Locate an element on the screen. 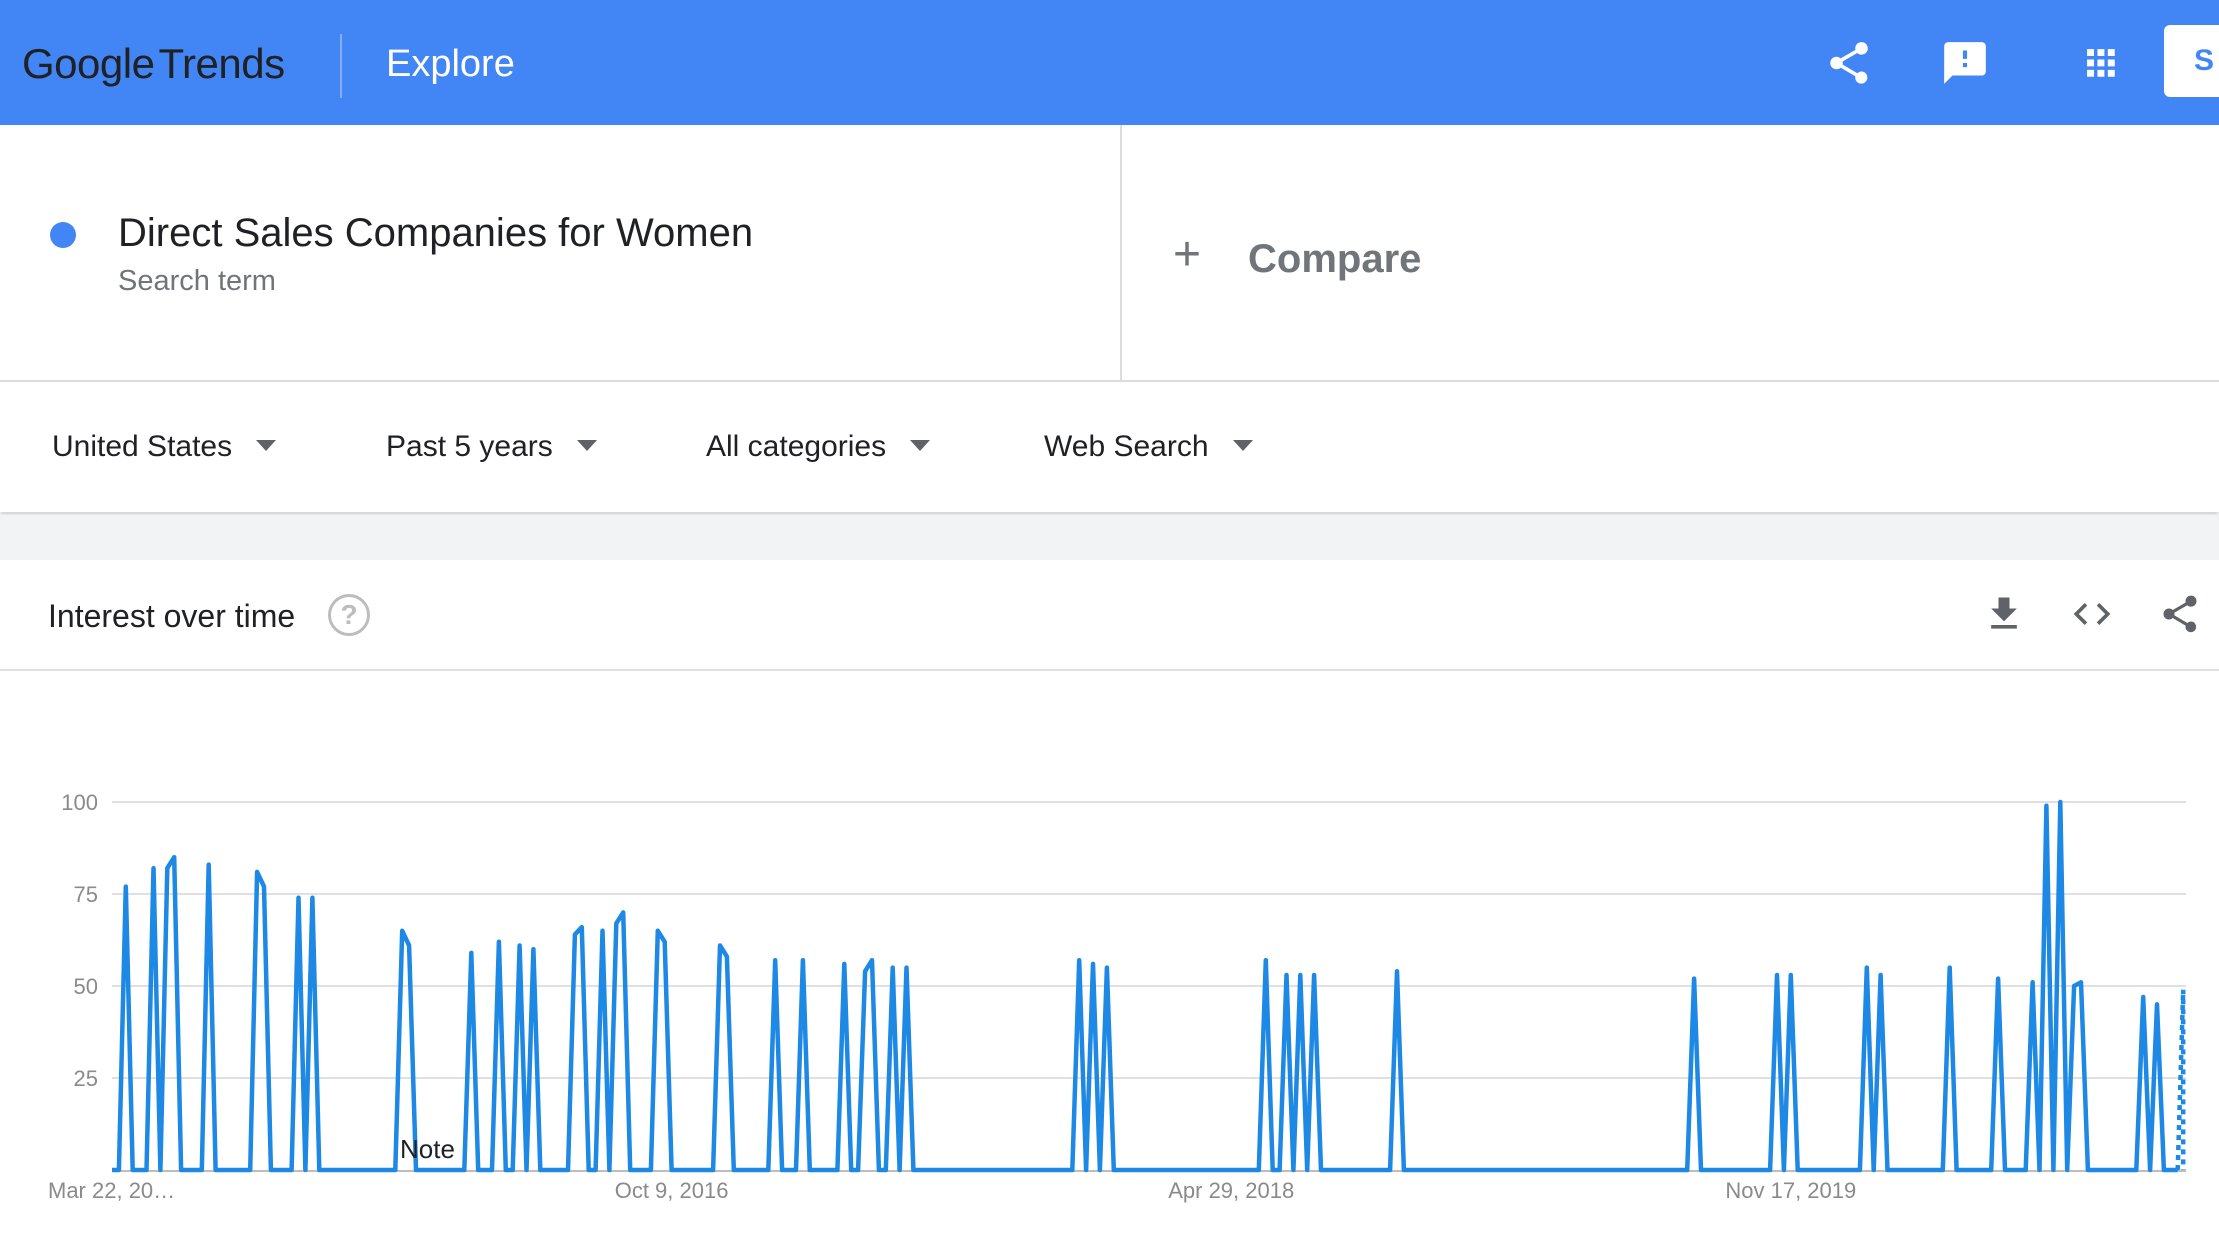  download-csv-icon is located at coordinates (2004, 614).